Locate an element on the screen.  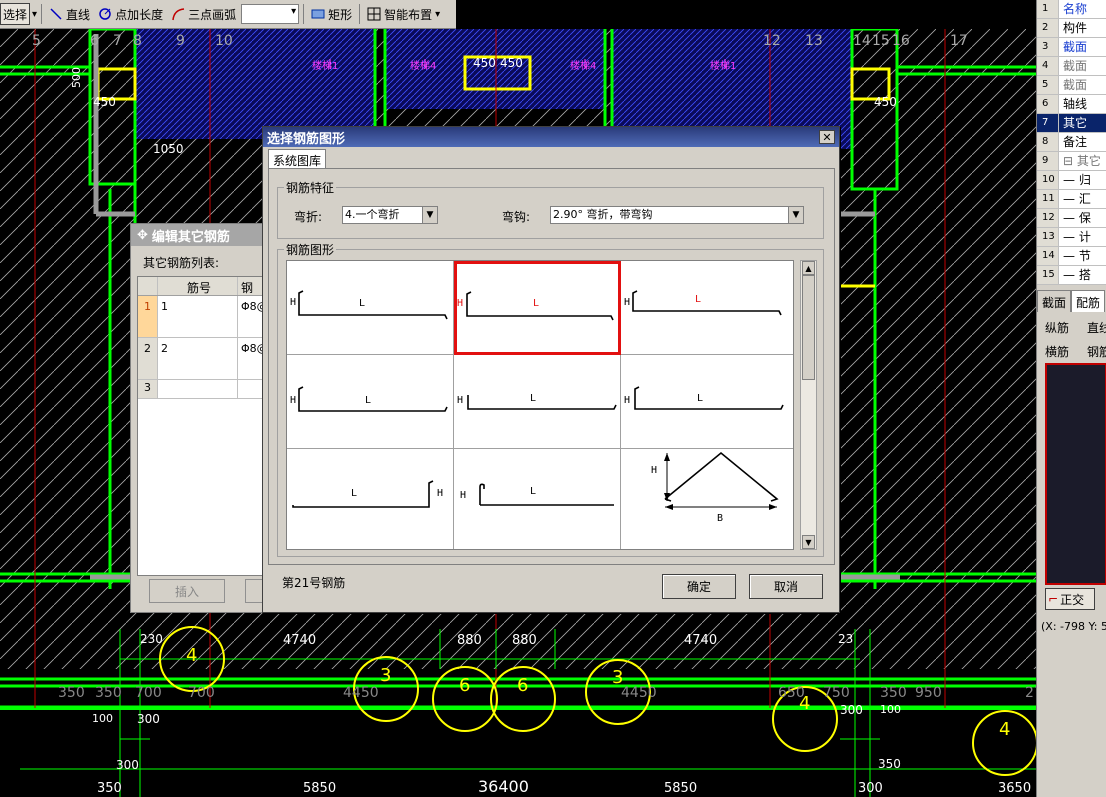
ortho-button: ⌐ 正交 is located at coordinates (1070, 599).